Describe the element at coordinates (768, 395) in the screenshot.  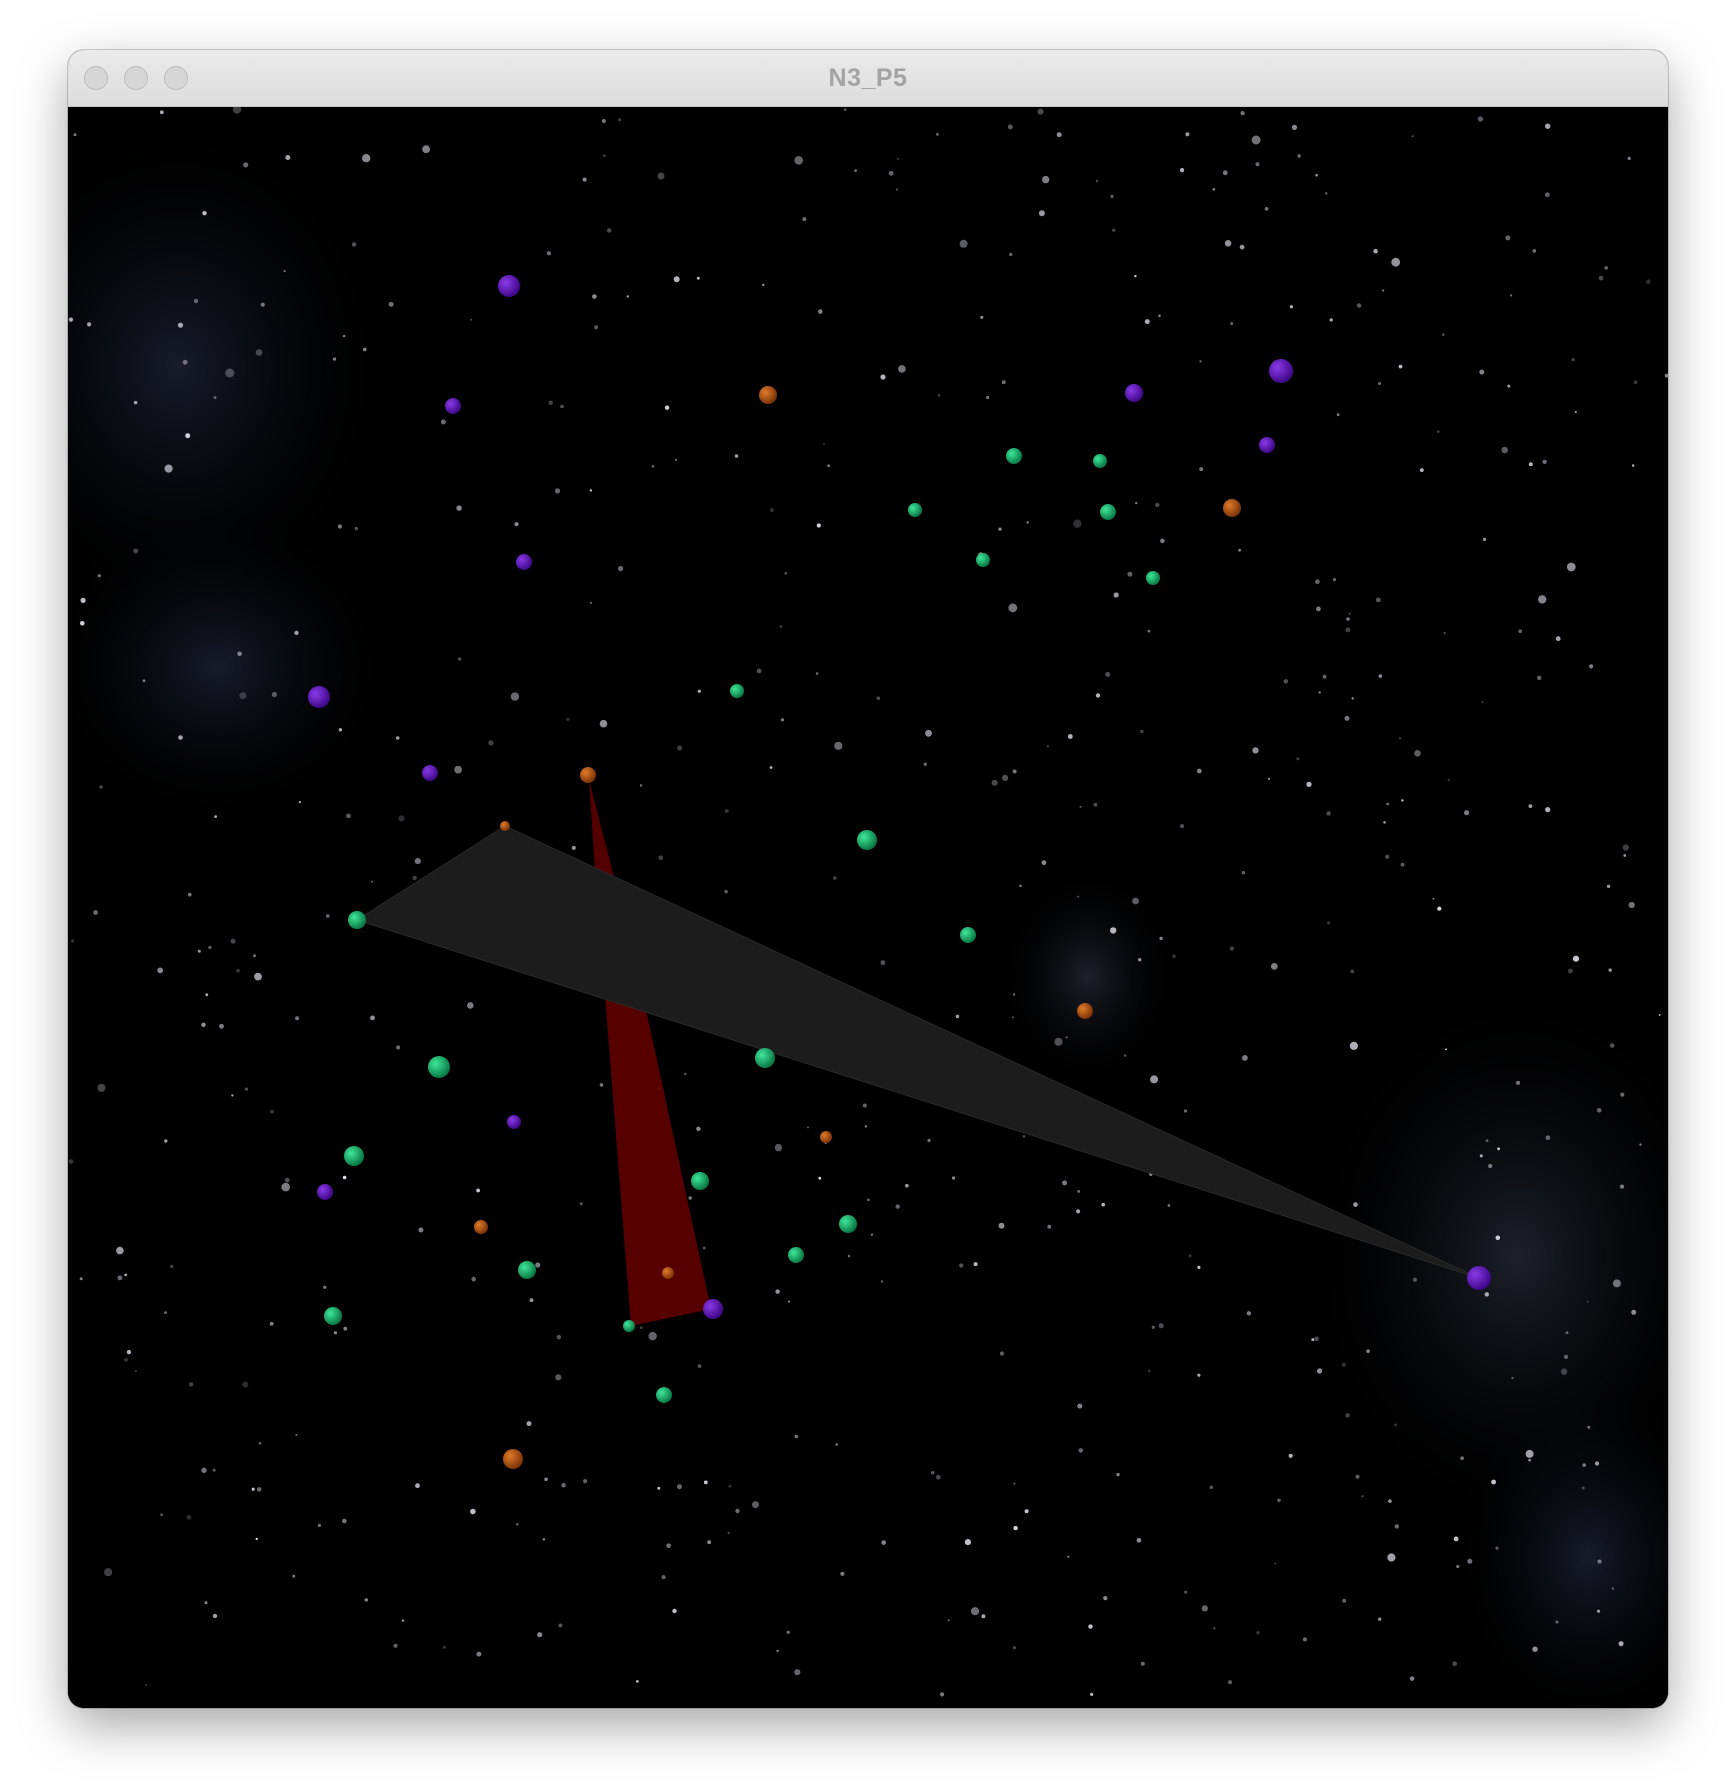
I see `orange-sphere` at that location.